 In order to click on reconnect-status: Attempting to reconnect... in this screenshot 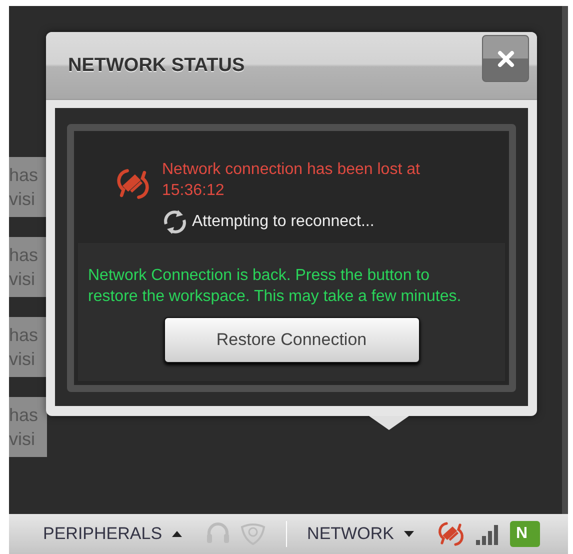, I will do `click(283, 222)`.